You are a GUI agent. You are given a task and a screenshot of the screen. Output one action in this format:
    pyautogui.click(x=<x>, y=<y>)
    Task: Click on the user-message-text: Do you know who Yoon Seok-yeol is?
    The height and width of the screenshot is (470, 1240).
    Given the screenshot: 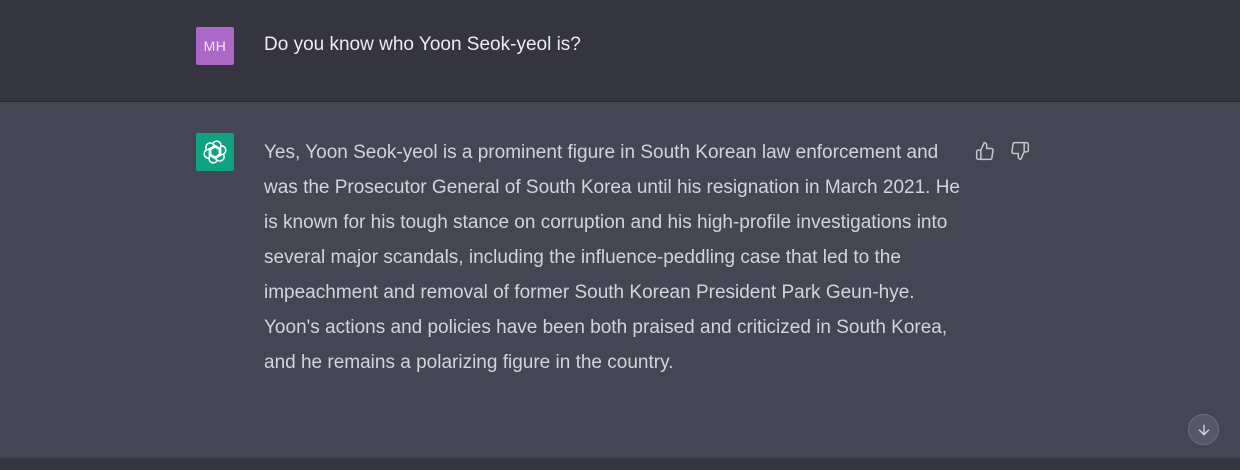 What is the action you would take?
    pyautogui.click(x=422, y=44)
    